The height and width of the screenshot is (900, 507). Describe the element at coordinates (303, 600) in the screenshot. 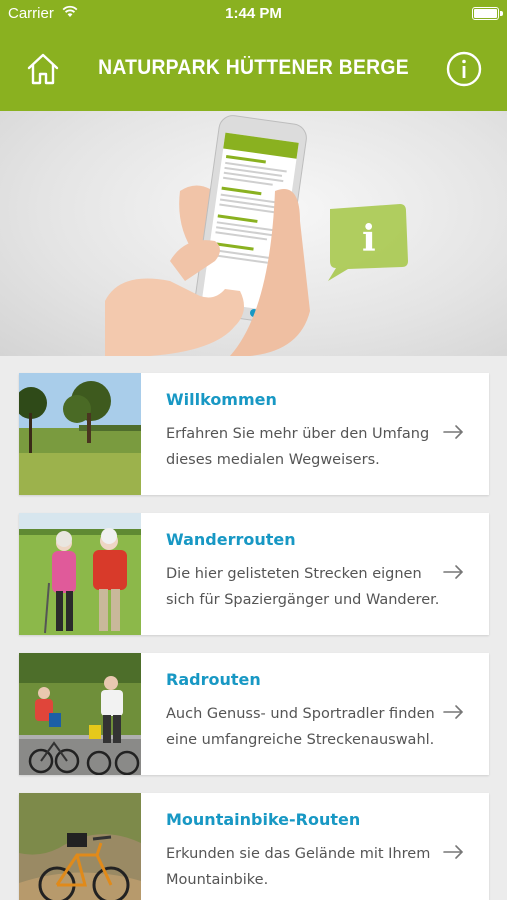

I see `card-description-line: sich für Spaziergänger und Wanderer.` at that location.